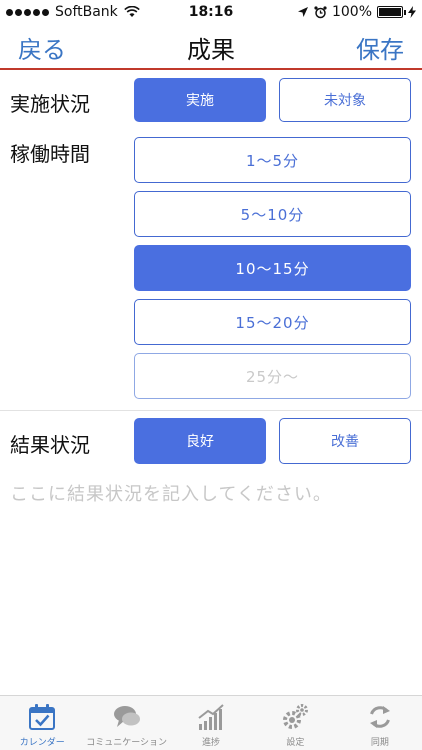 This screenshot has height=750, width=422. What do you see at coordinates (50, 104) in the screenshot?
I see `implementation-status-label: 実施状況` at bounding box center [50, 104].